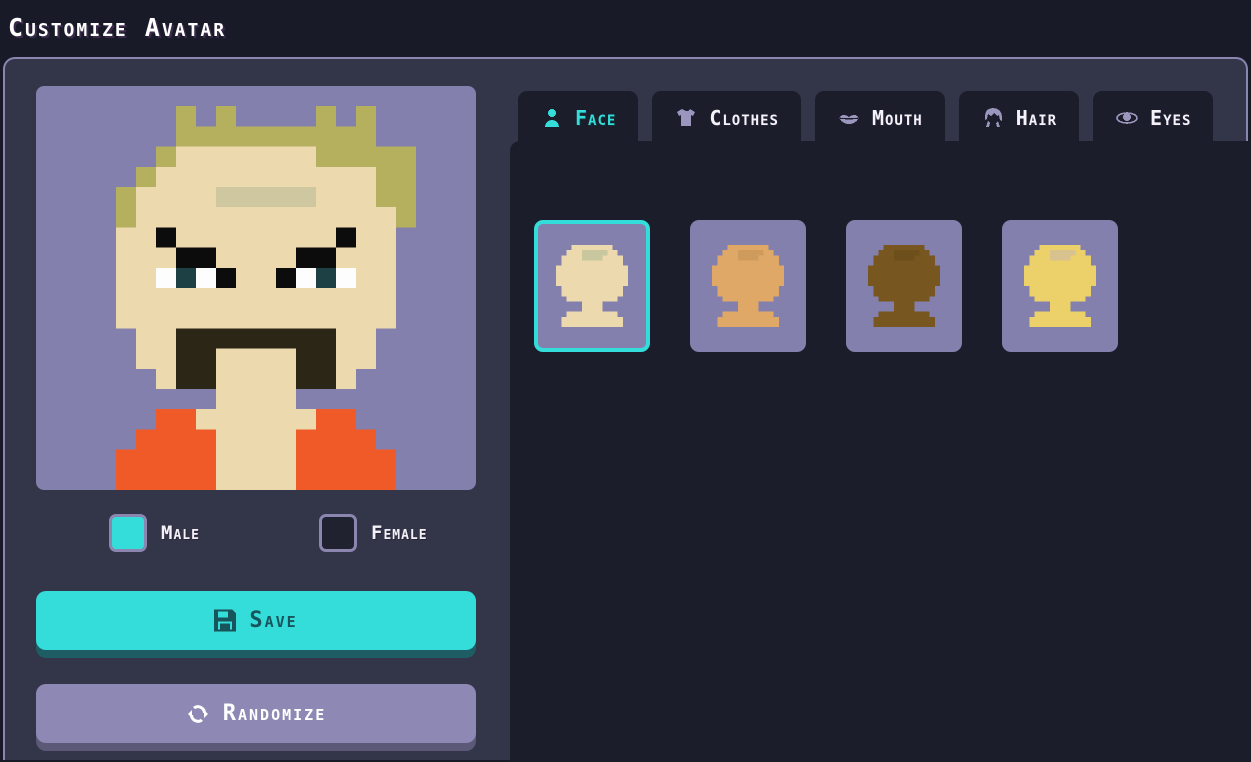 The height and width of the screenshot is (762, 1251). I want to click on randomize-button: Randomize, so click(256, 713).